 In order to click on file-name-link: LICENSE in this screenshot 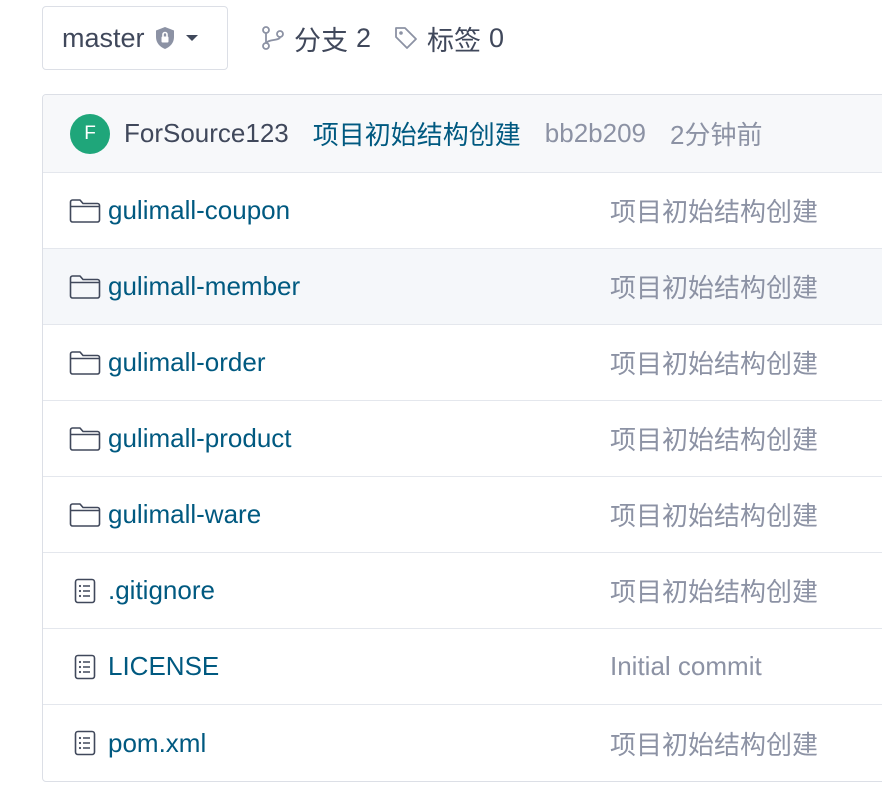, I will do `click(163, 666)`.